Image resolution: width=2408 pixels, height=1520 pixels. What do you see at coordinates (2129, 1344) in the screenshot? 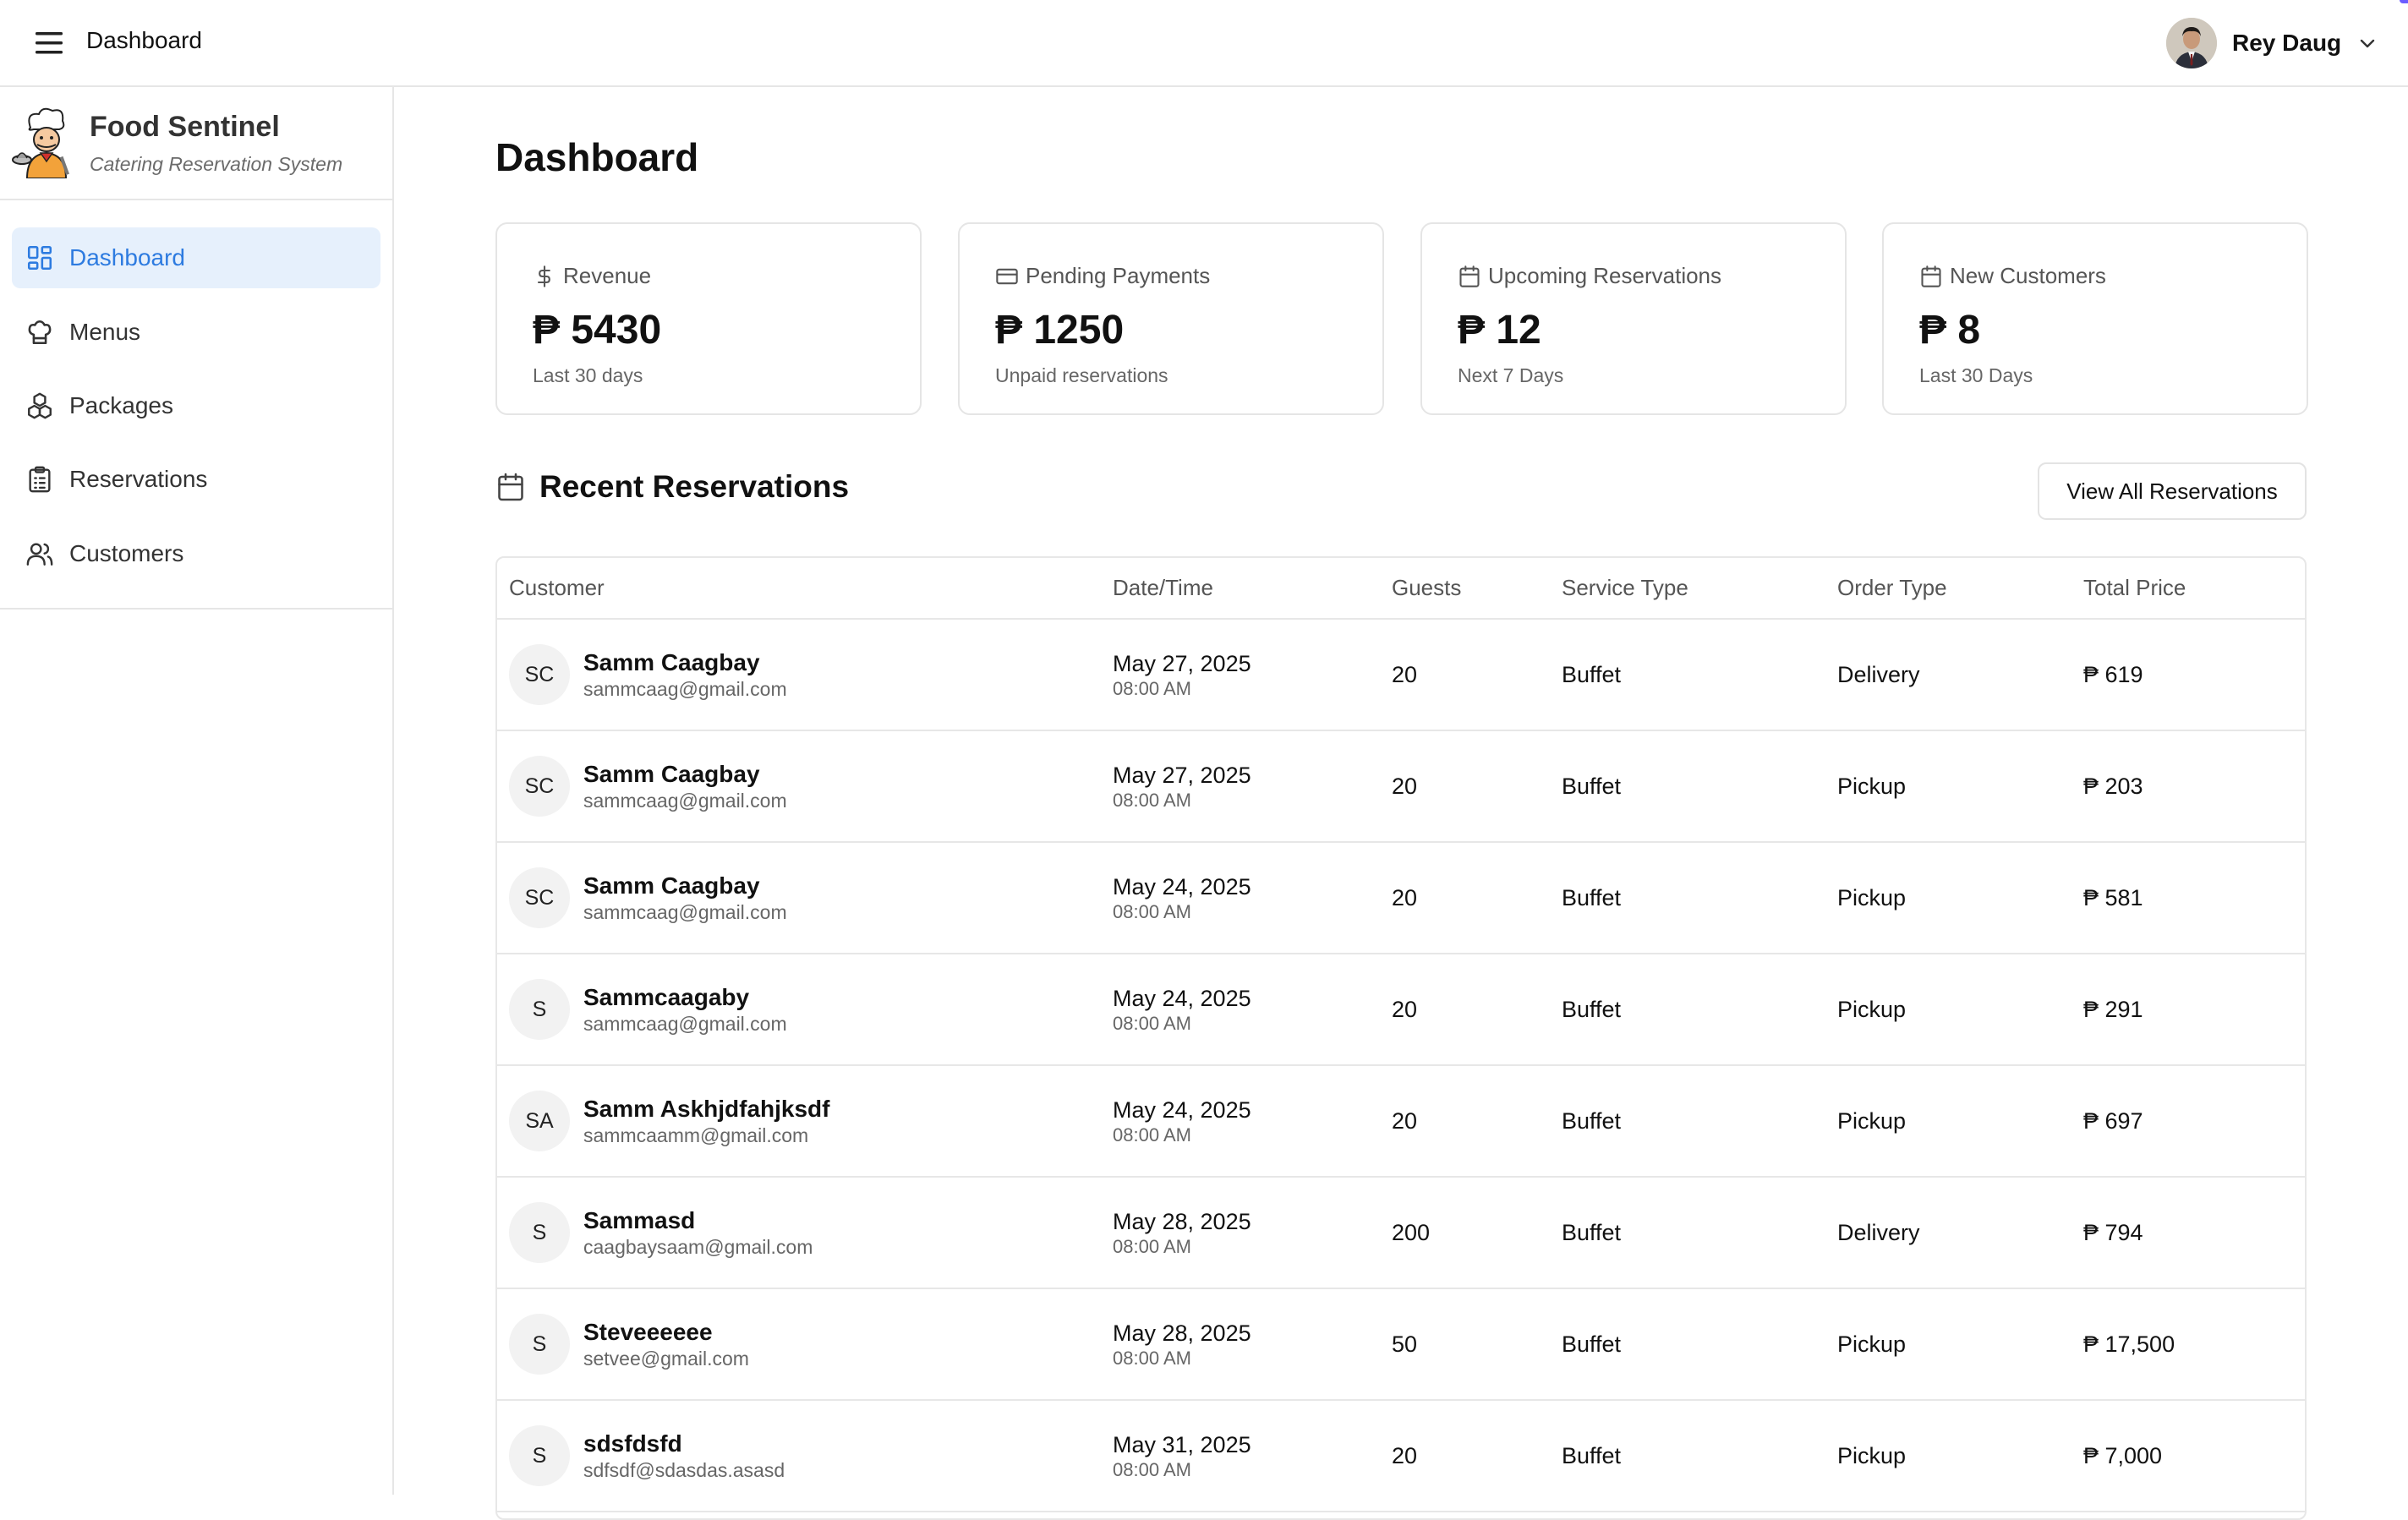
I see `total-price-cell: ₱ 17,500` at bounding box center [2129, 1344].